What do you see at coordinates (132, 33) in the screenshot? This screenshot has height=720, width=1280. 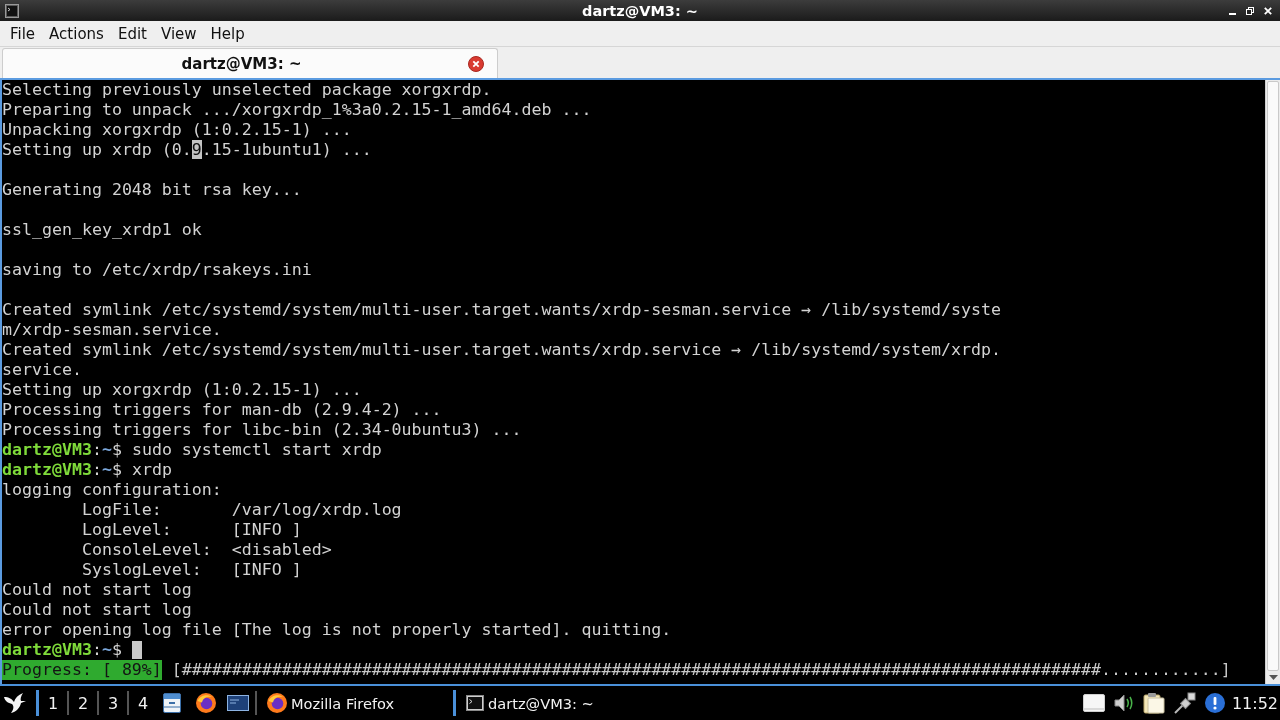 I see `menu-item: Edit` at bounding box center [132, 33].